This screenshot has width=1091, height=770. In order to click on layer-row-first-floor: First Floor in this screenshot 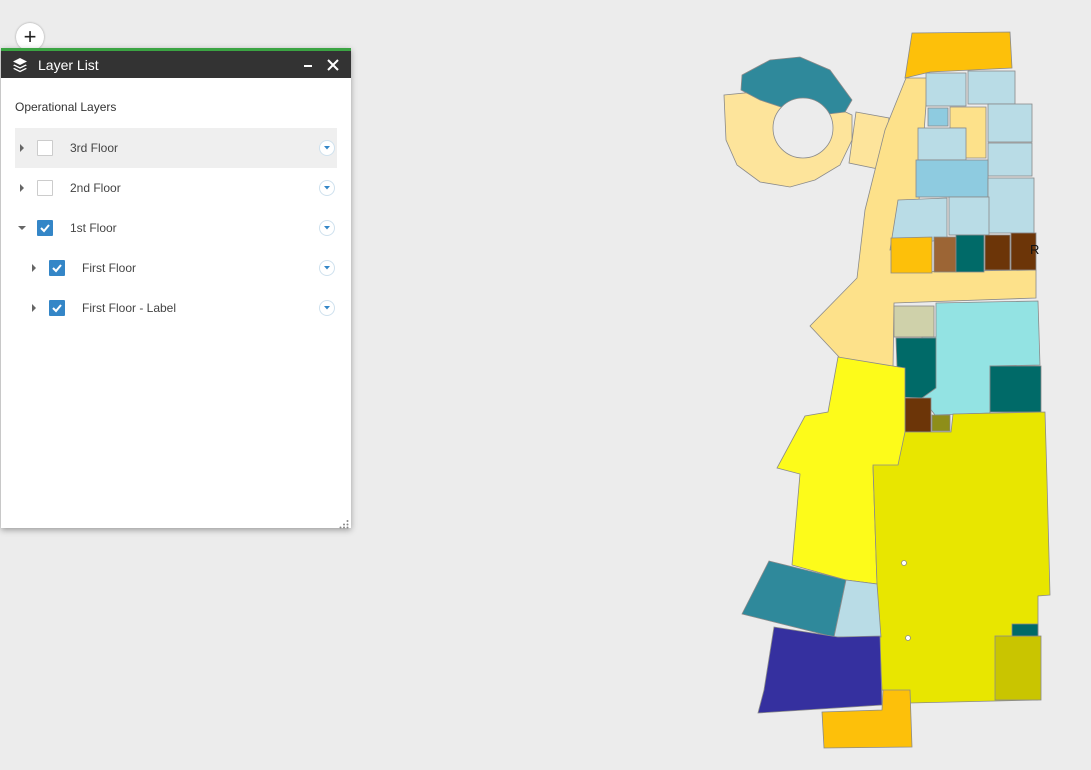, I will do `click(176, 268)`.